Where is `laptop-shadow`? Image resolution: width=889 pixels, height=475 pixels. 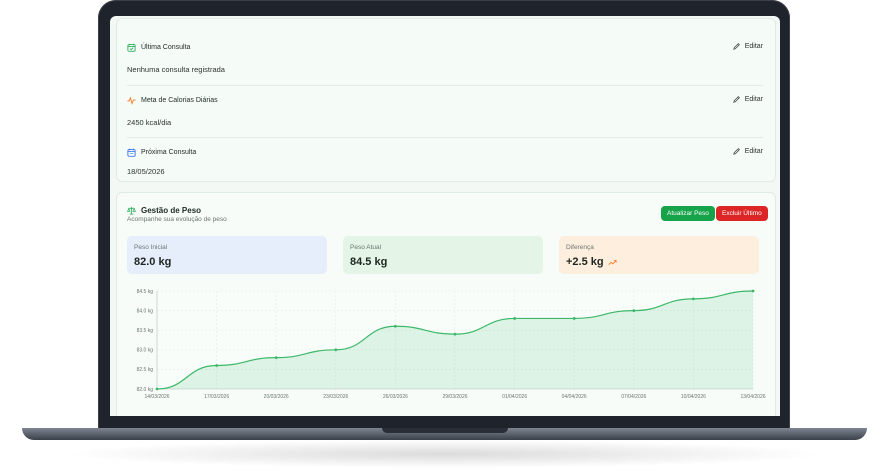 laptop-shadow is located at coordinates (445, 454).